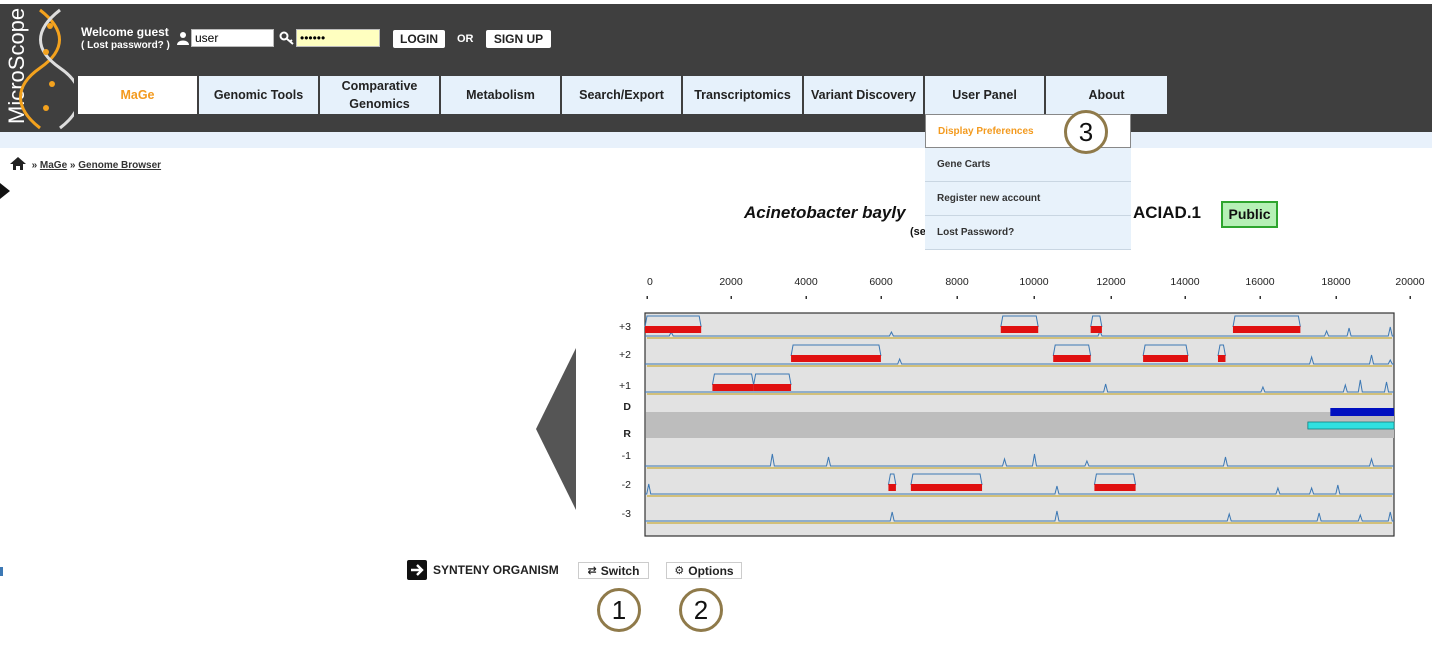 The width and height of the screenshot is (1432, 653). Describe the element at coordinates (711, 570) in the screenshot. I see `options-label: Options` at that location.